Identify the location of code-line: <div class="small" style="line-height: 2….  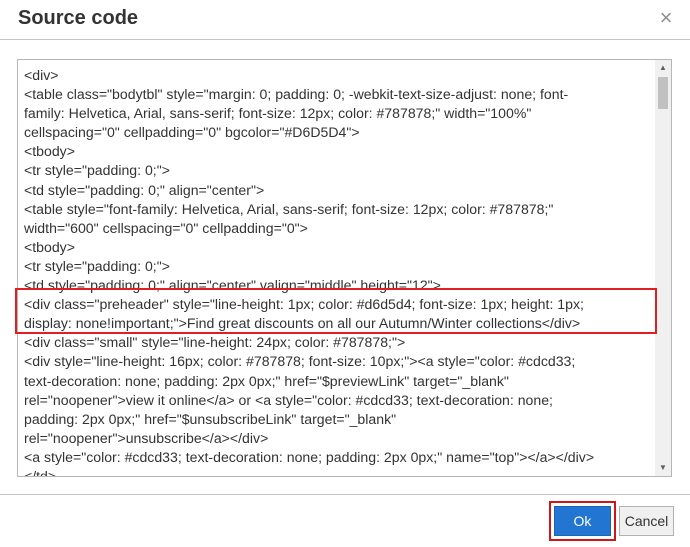
(215, 342).